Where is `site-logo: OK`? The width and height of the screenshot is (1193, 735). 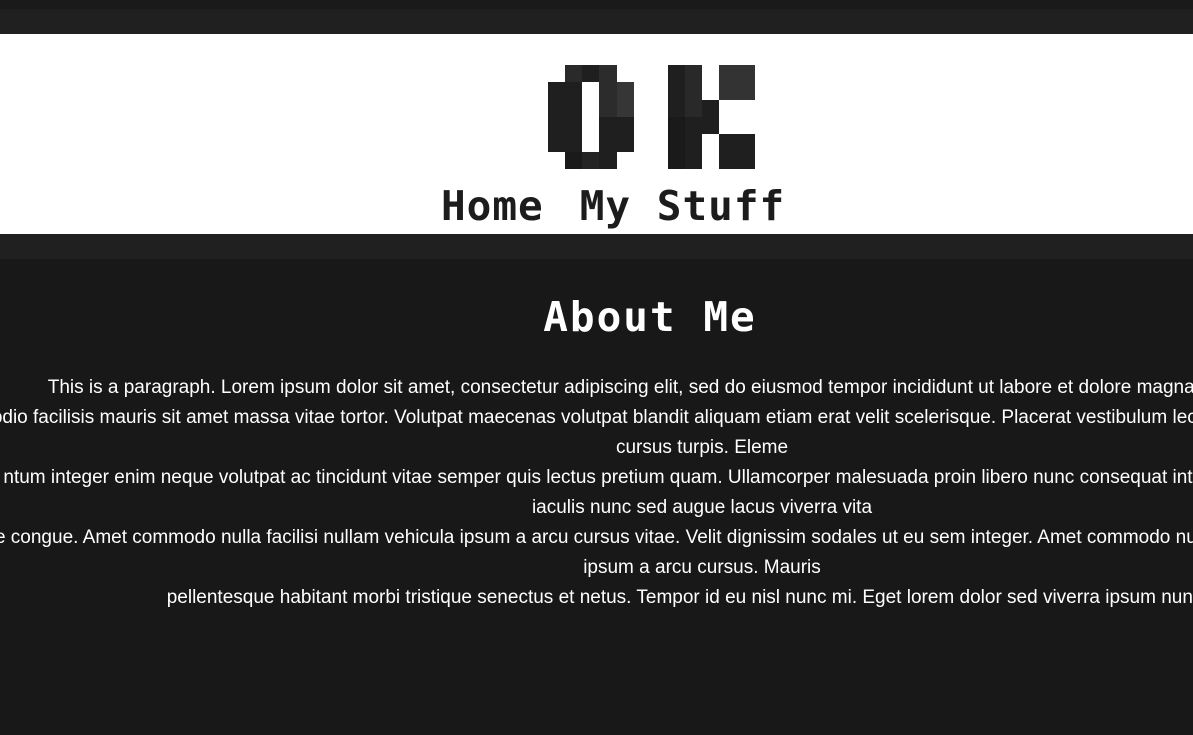 site-logo: OK is located at coordinates (652, 117).